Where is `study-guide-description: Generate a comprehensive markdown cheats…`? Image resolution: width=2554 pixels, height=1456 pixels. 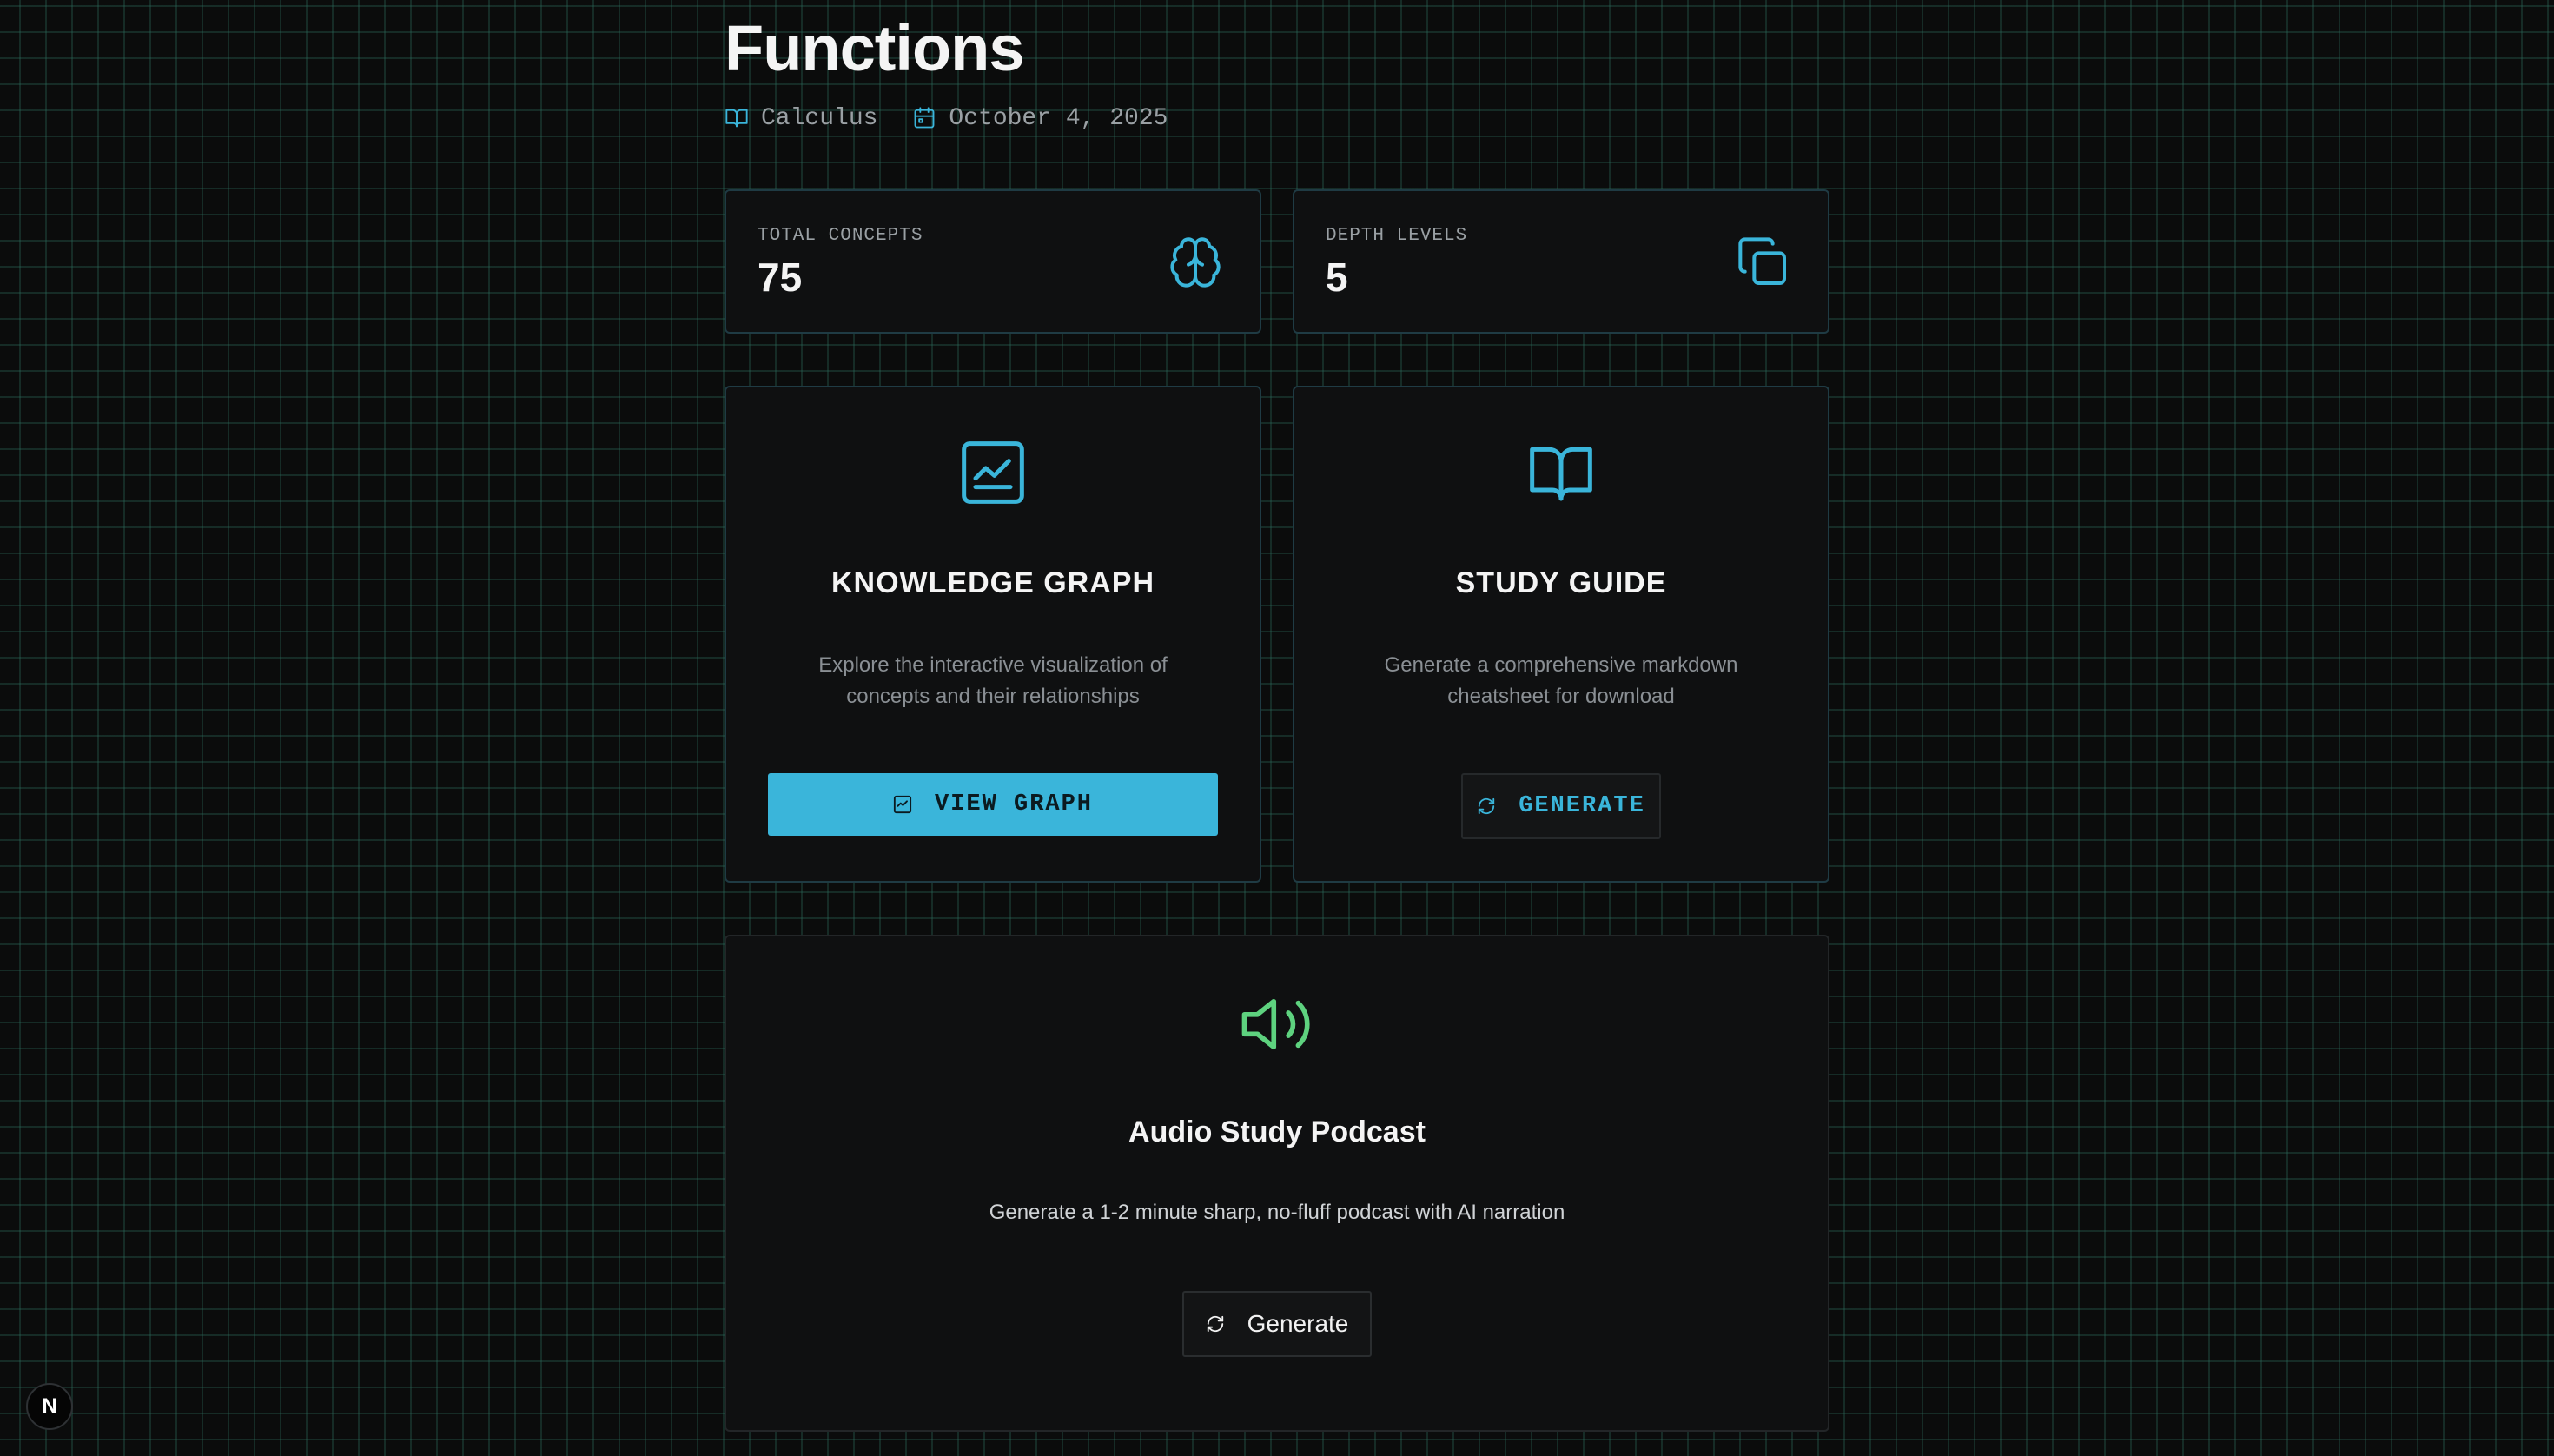
study-guide-description: Generate a comprehensive markdown cheats… is located at coordinates (1561, 680).